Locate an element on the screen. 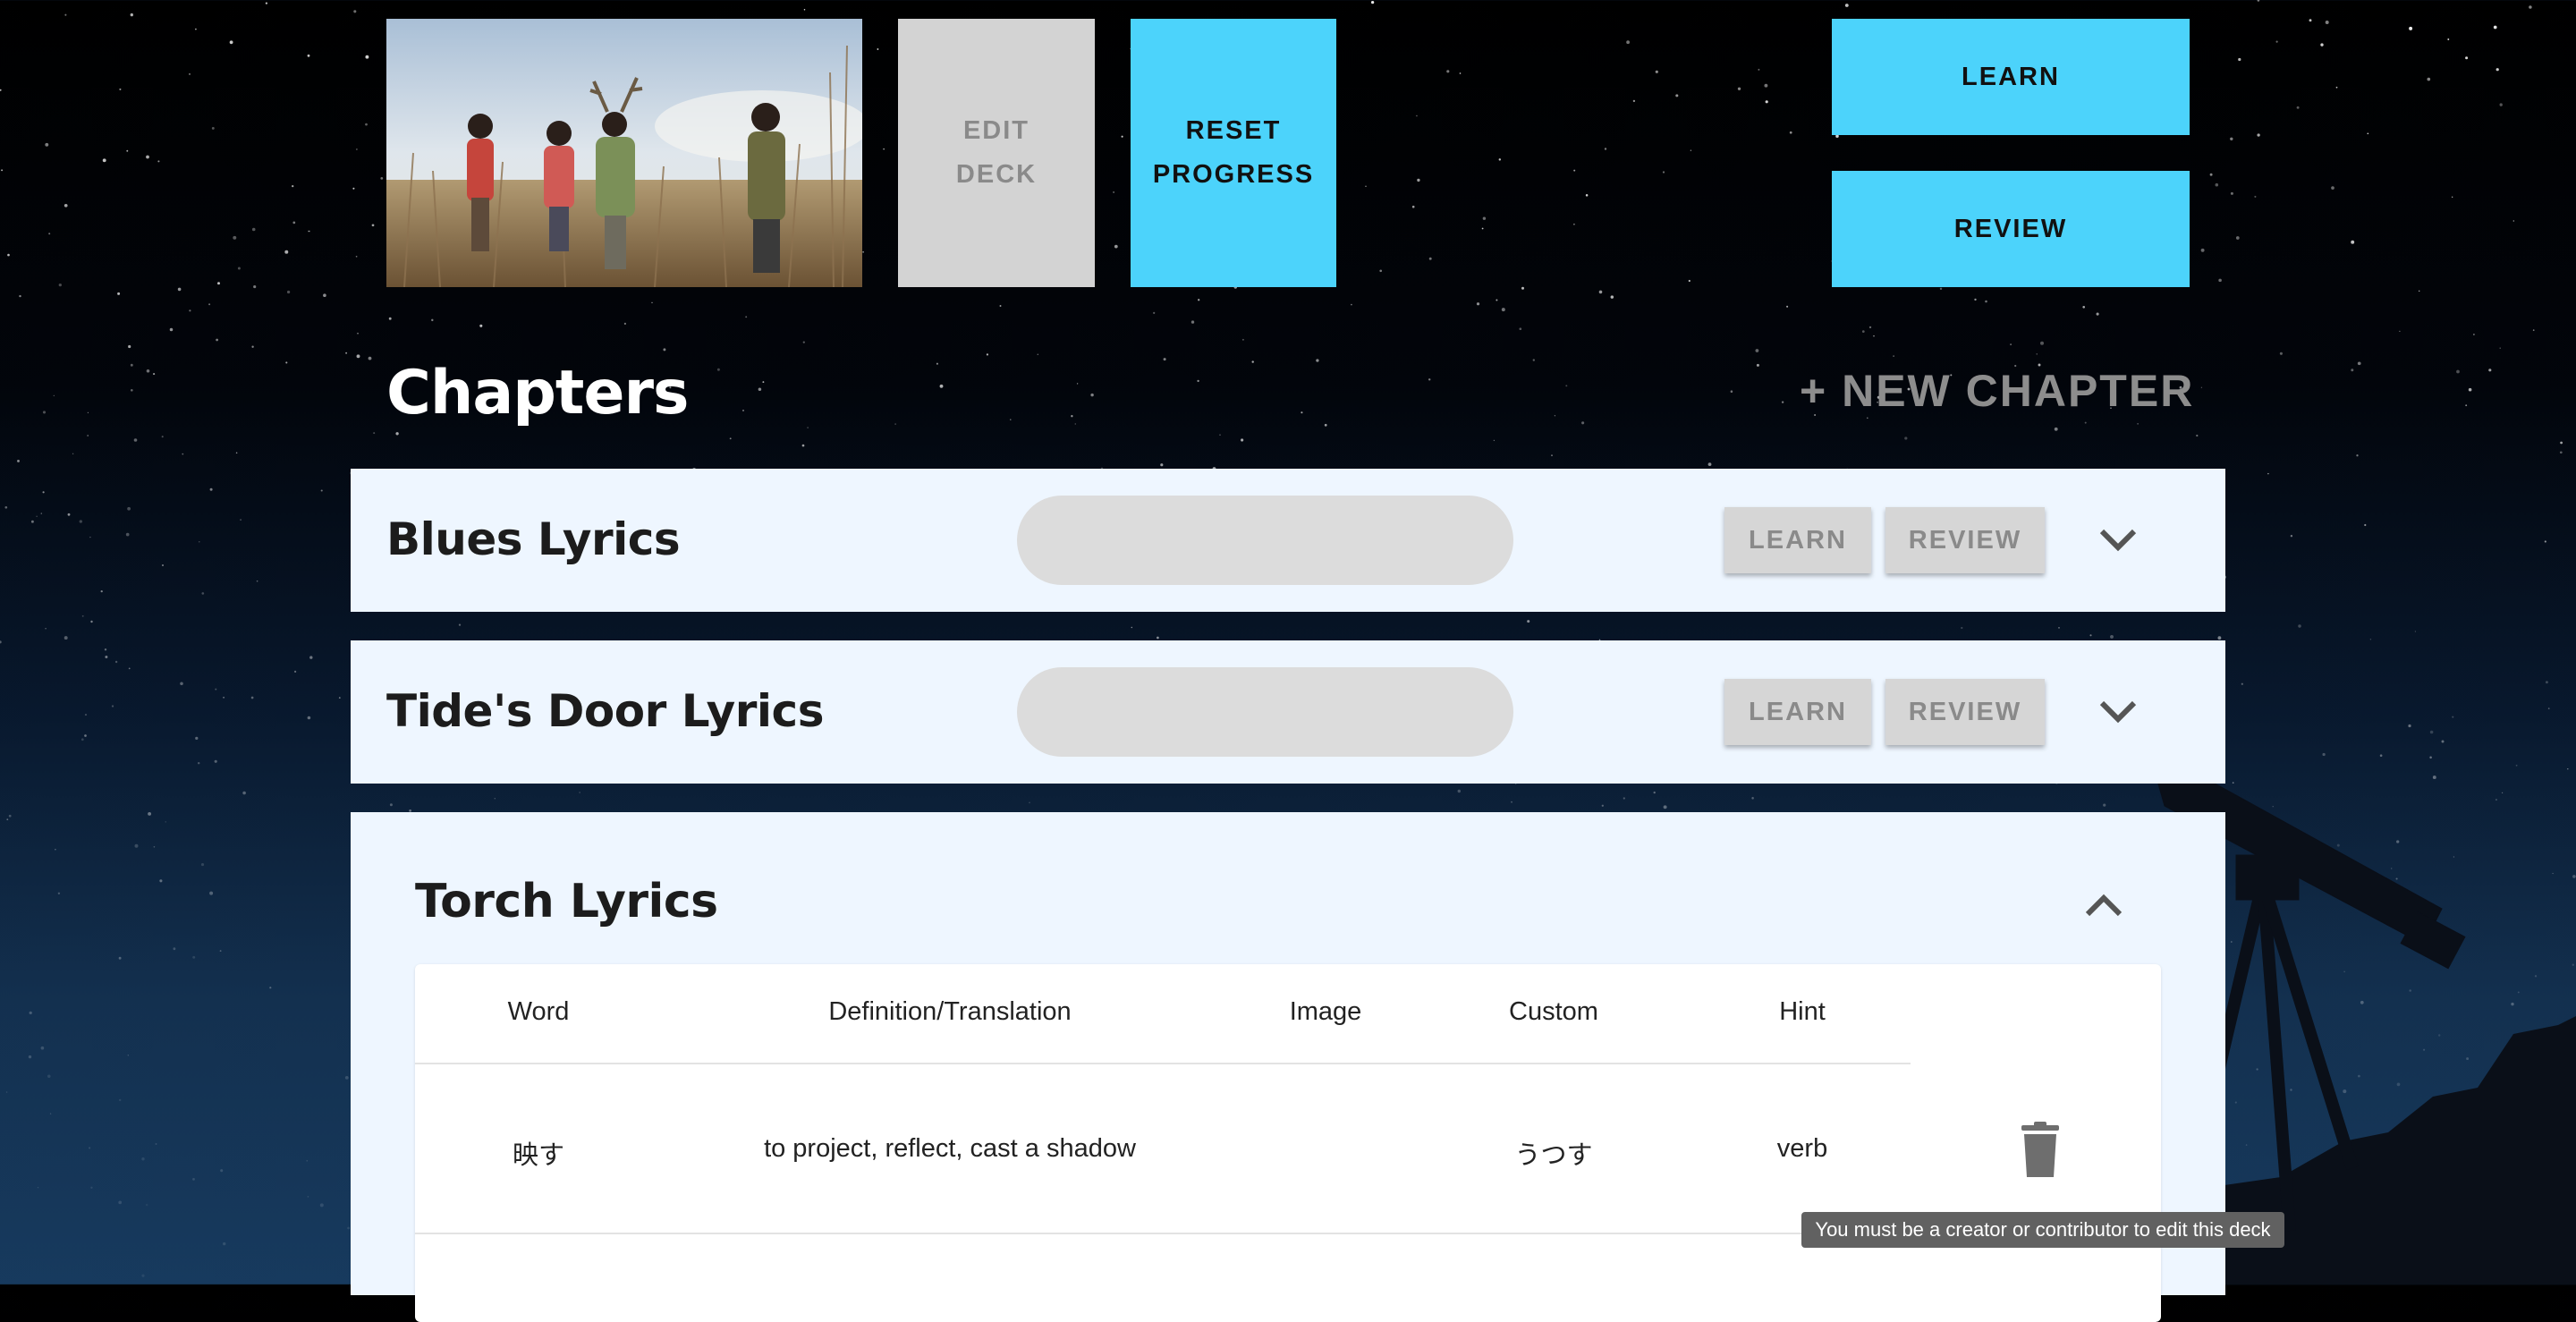  column-header-hint: Hint is located at coordinates (1802, 1012).